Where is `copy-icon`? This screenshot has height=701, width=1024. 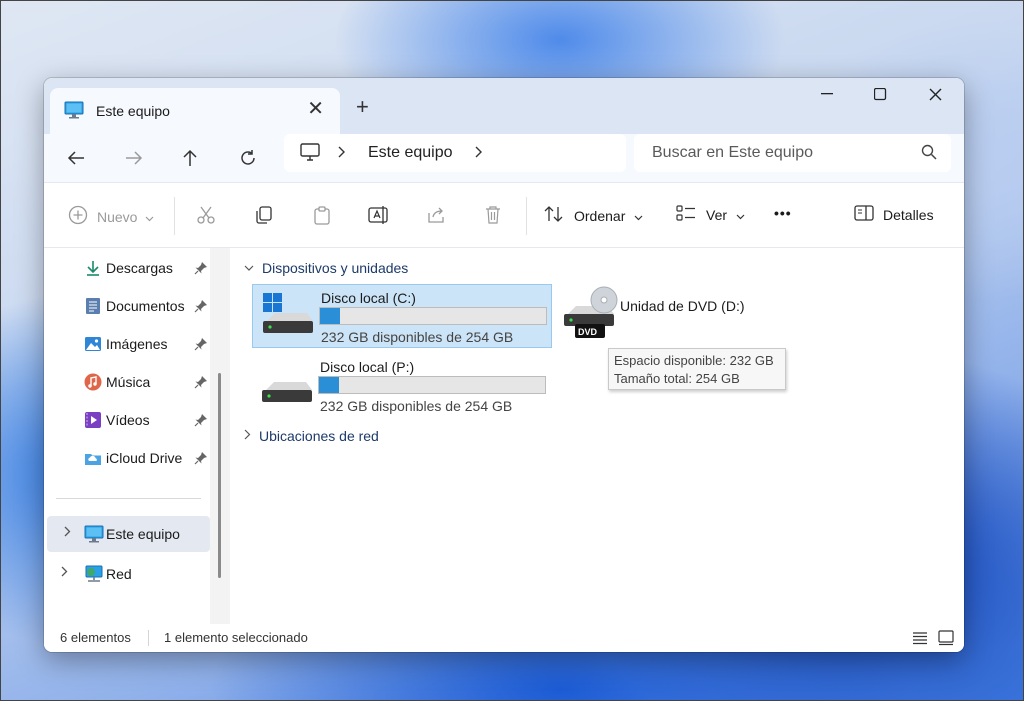
copy-icon is located at coordinates (264, 216).